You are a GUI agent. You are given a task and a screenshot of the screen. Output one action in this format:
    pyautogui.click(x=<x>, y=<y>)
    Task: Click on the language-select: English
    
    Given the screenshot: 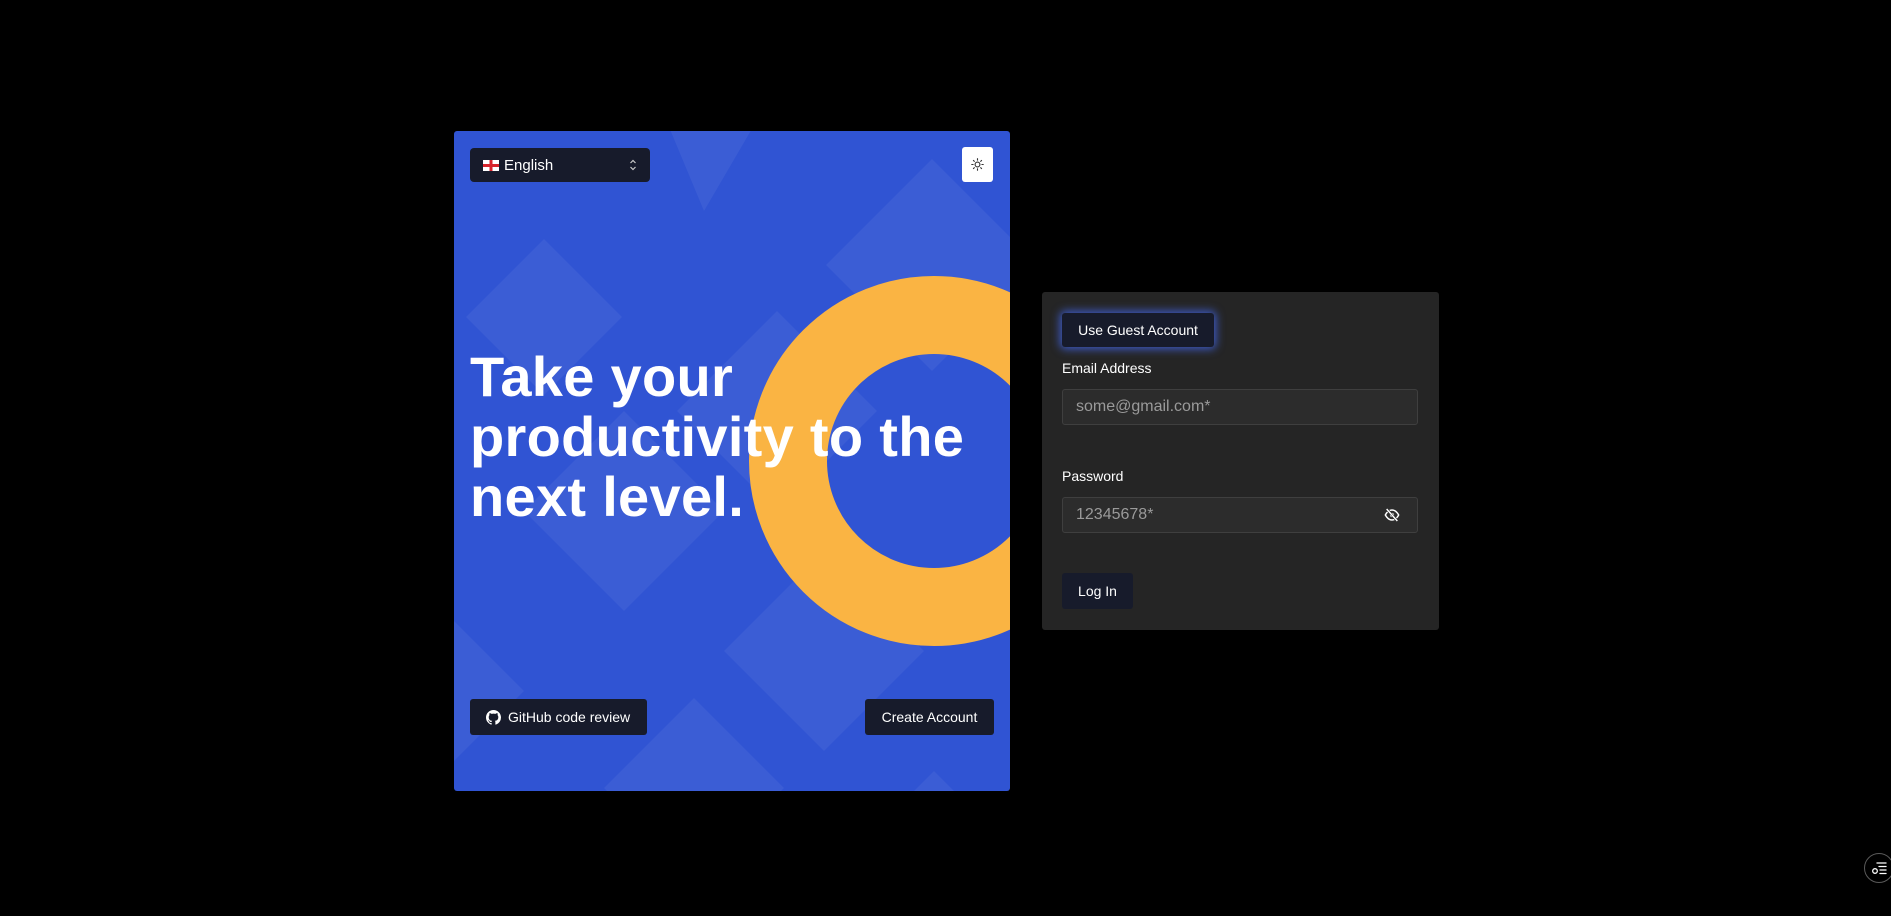 What is the action you would take?
    pyautogui.click(x=560, y=165)
    